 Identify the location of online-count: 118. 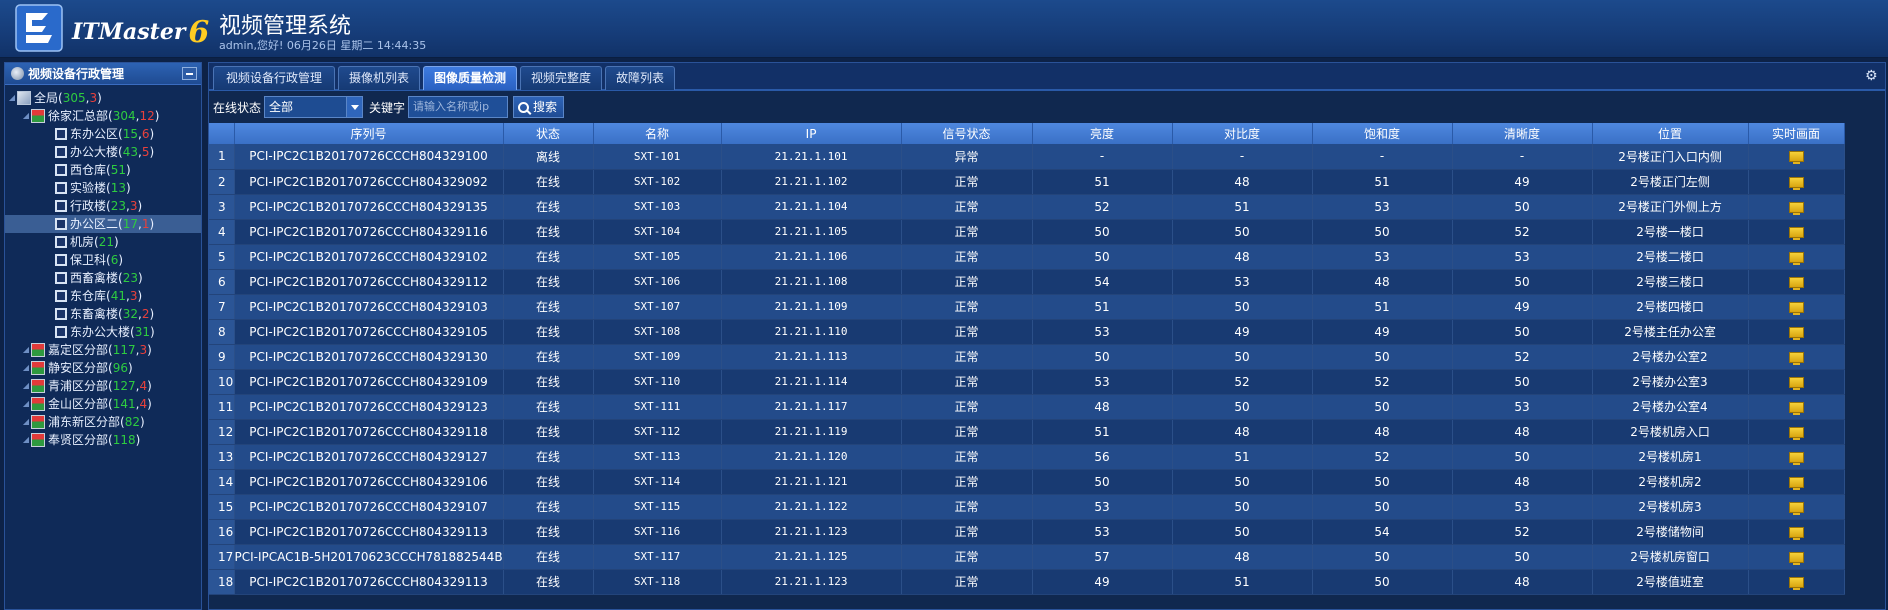
(124, 440).